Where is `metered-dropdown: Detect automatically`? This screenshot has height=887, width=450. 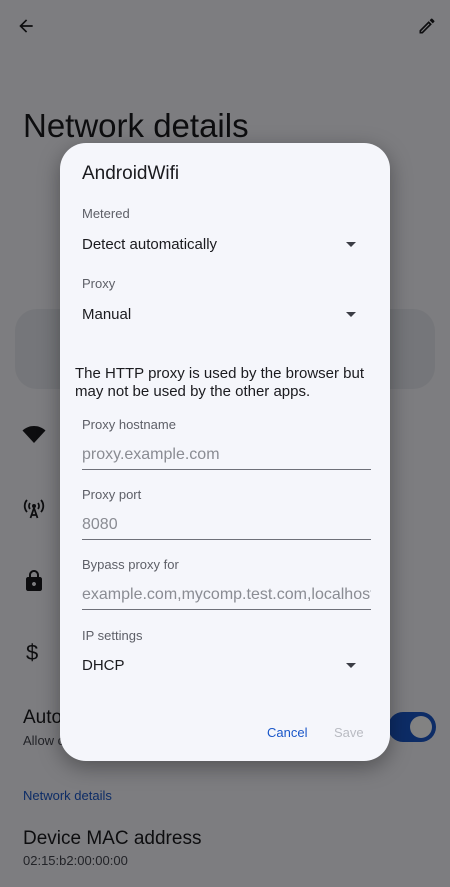
metered-dropdown: Detect automatically is located at coordinates (221, 244).